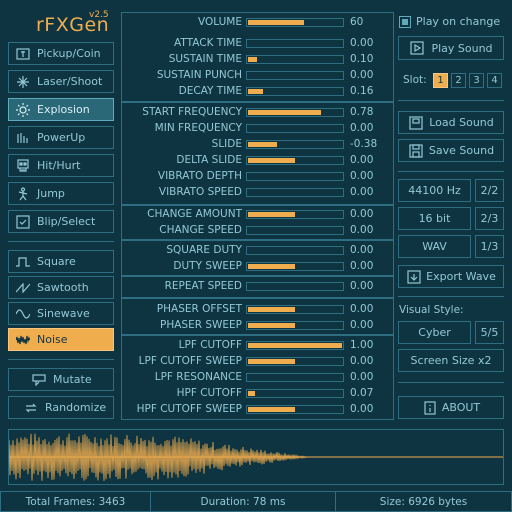 This screenshot has width=512, height=512. Describe the element at coordinates (61, 193) in the screenshot. I see `generator-button-jump: Jump` at that location.